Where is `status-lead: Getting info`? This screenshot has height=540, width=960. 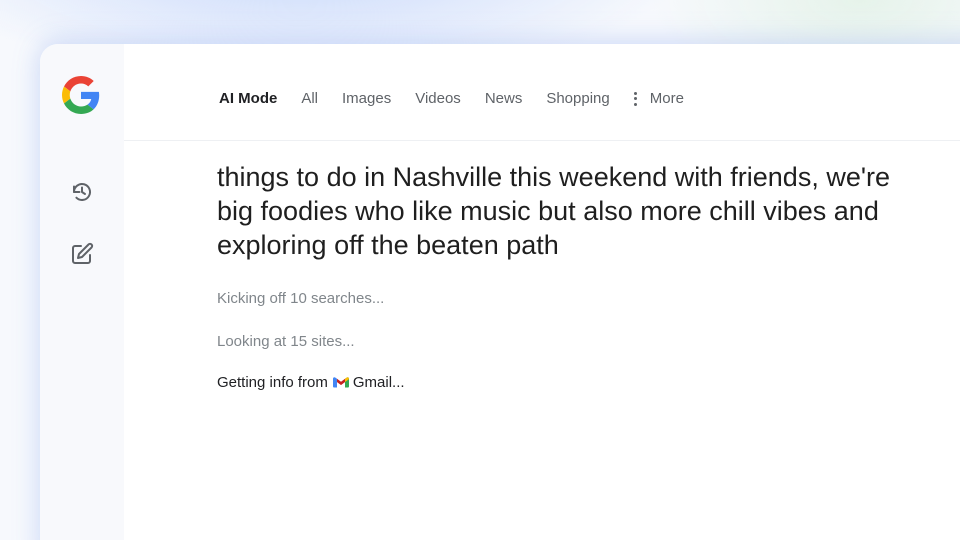 status-lead: Getting info is located at coordinates (255, 382).